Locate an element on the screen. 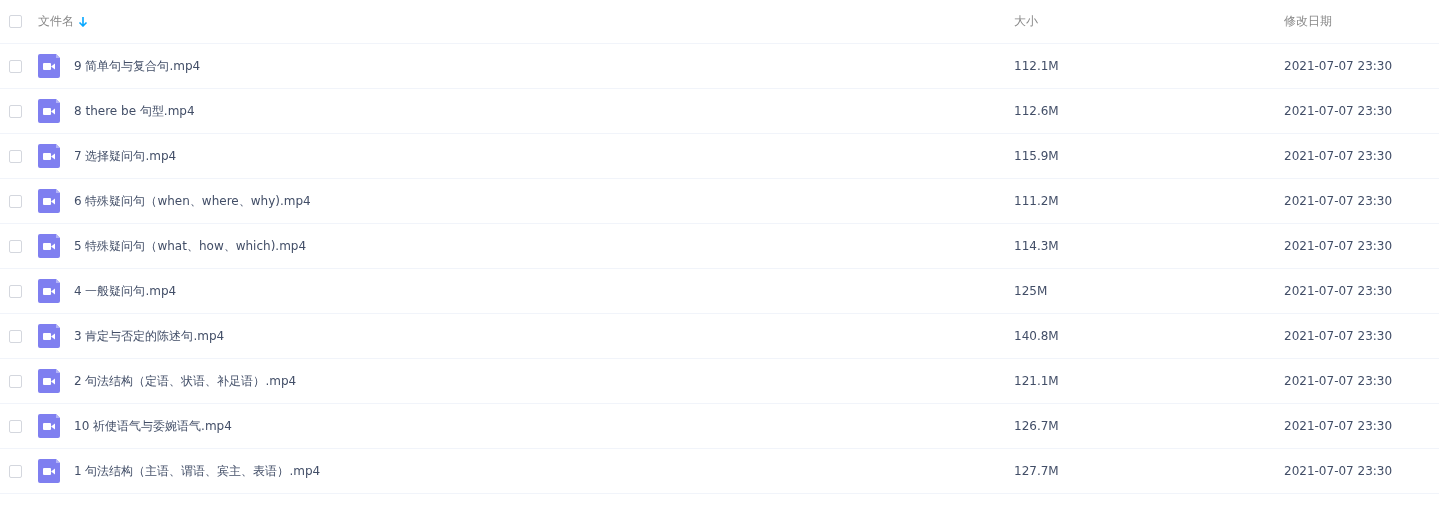 Image resolution: width=1439 pixels, height=511 pixels. file-size: 127.7M is located at coordinates (1036, 471).